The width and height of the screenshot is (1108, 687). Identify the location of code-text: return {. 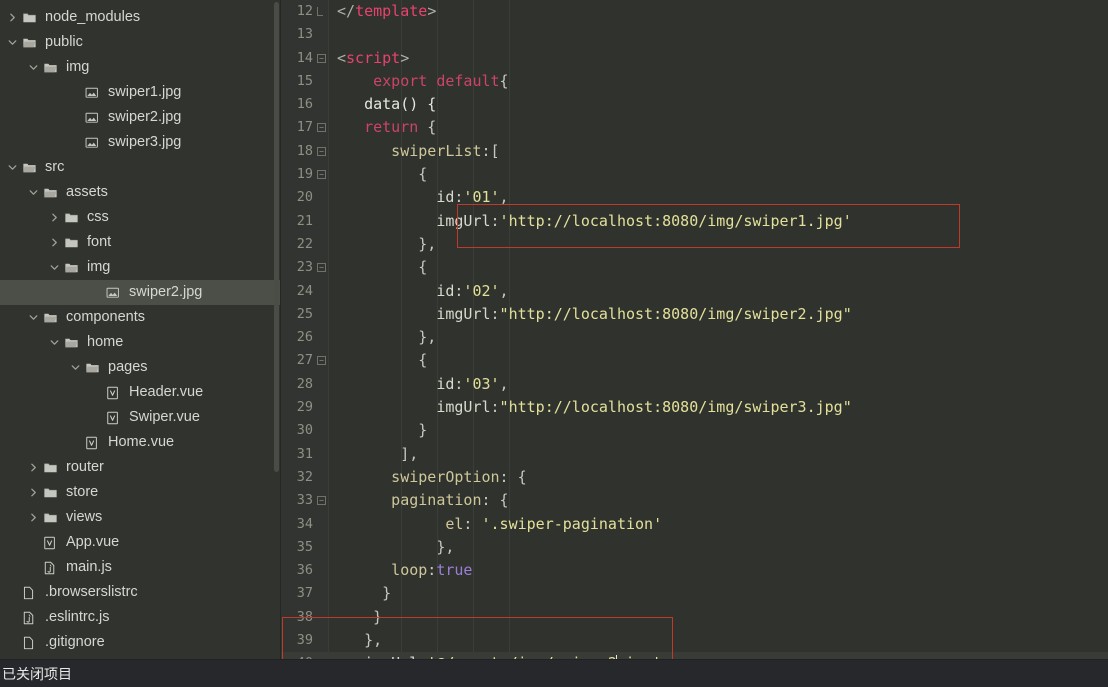
(400, 127).